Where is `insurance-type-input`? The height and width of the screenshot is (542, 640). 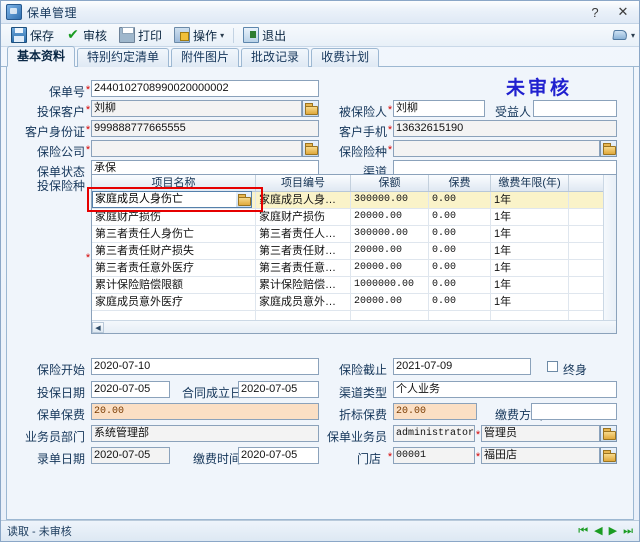
insurance-type-input is located at coordinates (496, 148).